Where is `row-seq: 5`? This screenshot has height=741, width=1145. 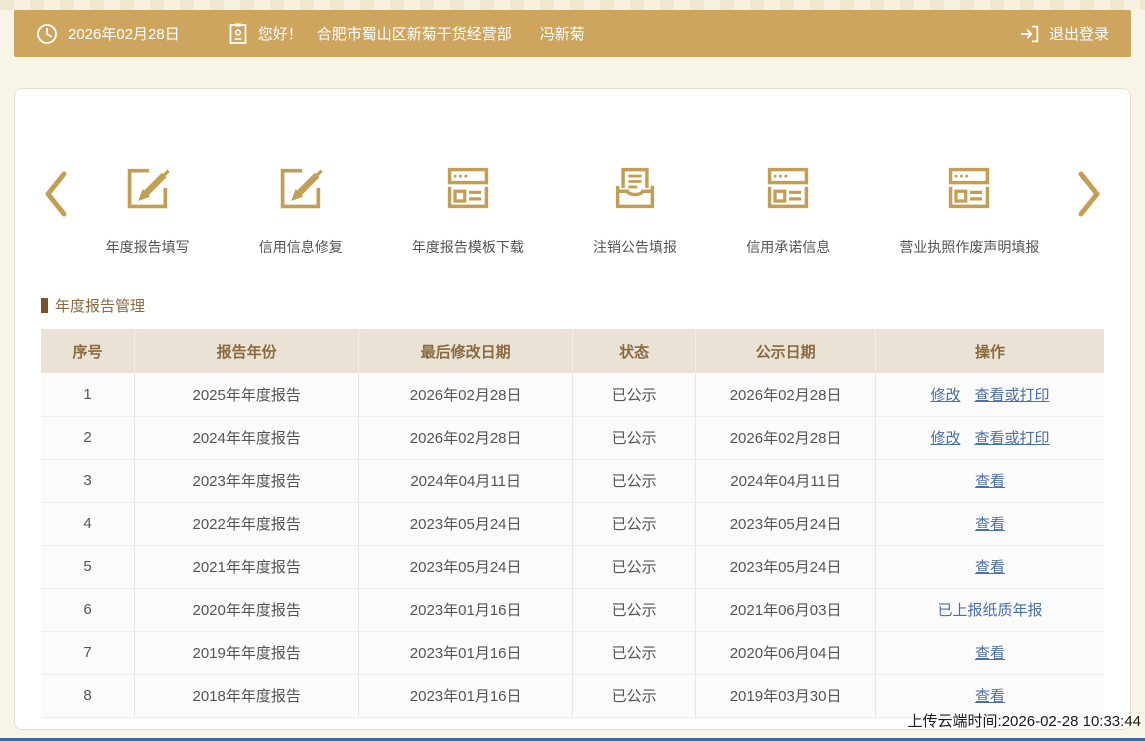 row-seq: 5 is located at coordinates (88, 567).